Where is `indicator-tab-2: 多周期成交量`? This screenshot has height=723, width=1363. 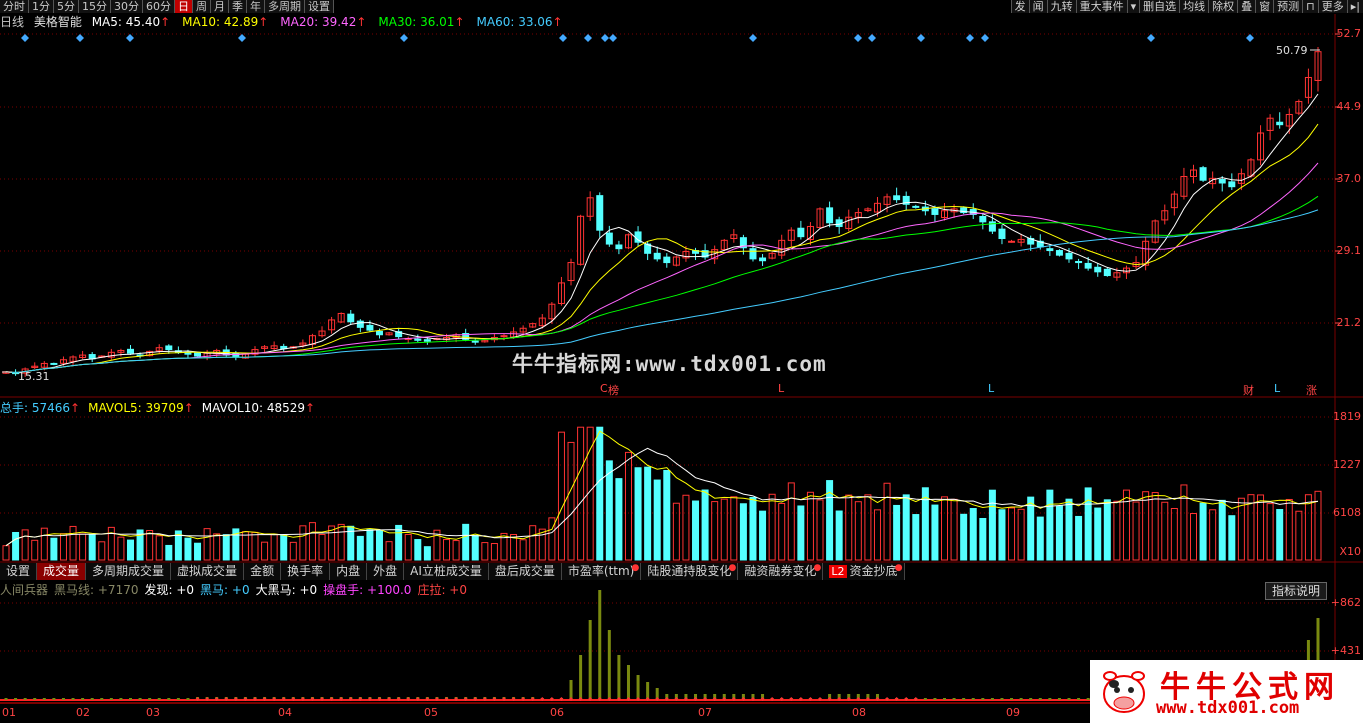 indicator-tab-2: 多周期成交量 is located at coordinates (129, 571).